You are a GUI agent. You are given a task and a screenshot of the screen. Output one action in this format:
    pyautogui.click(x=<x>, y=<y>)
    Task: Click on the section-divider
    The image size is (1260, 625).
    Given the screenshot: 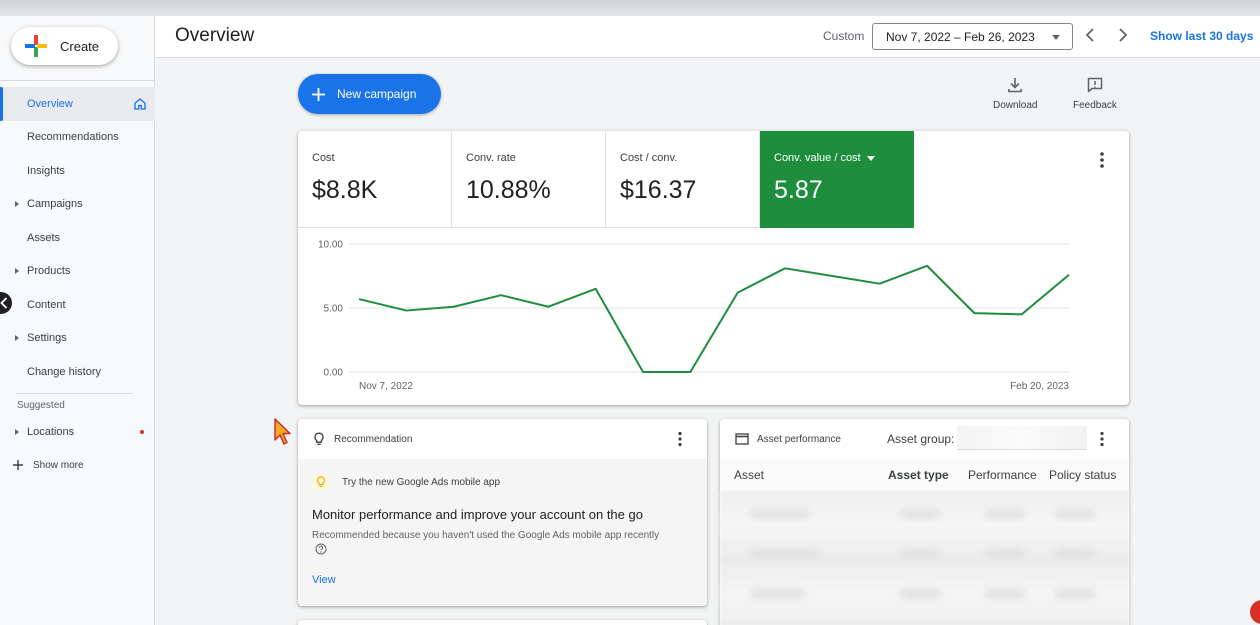 What is the action you would take?
    pyautogui.click(x=74, y=393)
    